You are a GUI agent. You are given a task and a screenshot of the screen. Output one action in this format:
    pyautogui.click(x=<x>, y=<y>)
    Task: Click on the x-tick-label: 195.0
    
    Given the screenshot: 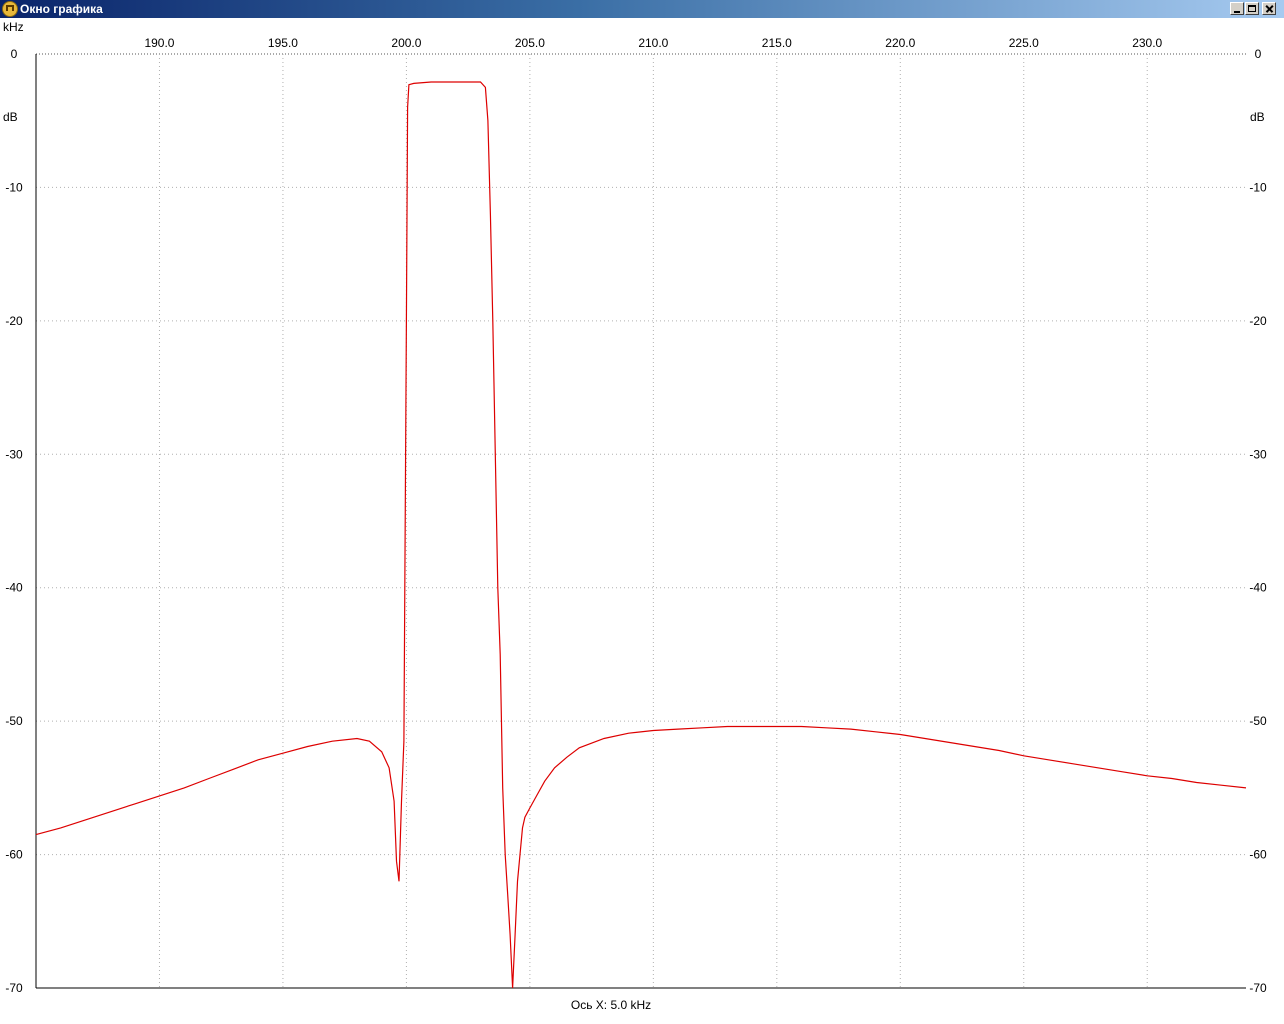 What is the action you would take?
    pyautogui.click(x=283, y=43)
    